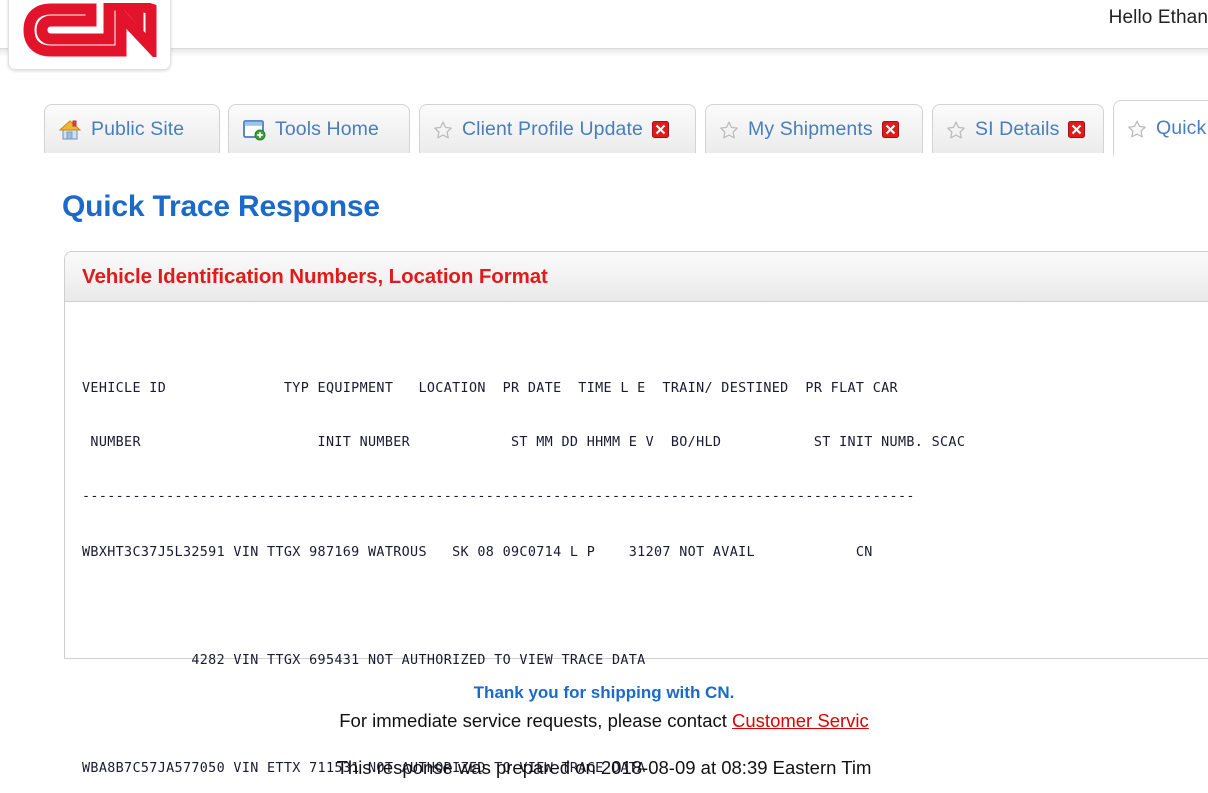 The width and height of the screenshot is (1208, 793). I want to click on tab-my-shipments: My Shipments, so click(814, 129).